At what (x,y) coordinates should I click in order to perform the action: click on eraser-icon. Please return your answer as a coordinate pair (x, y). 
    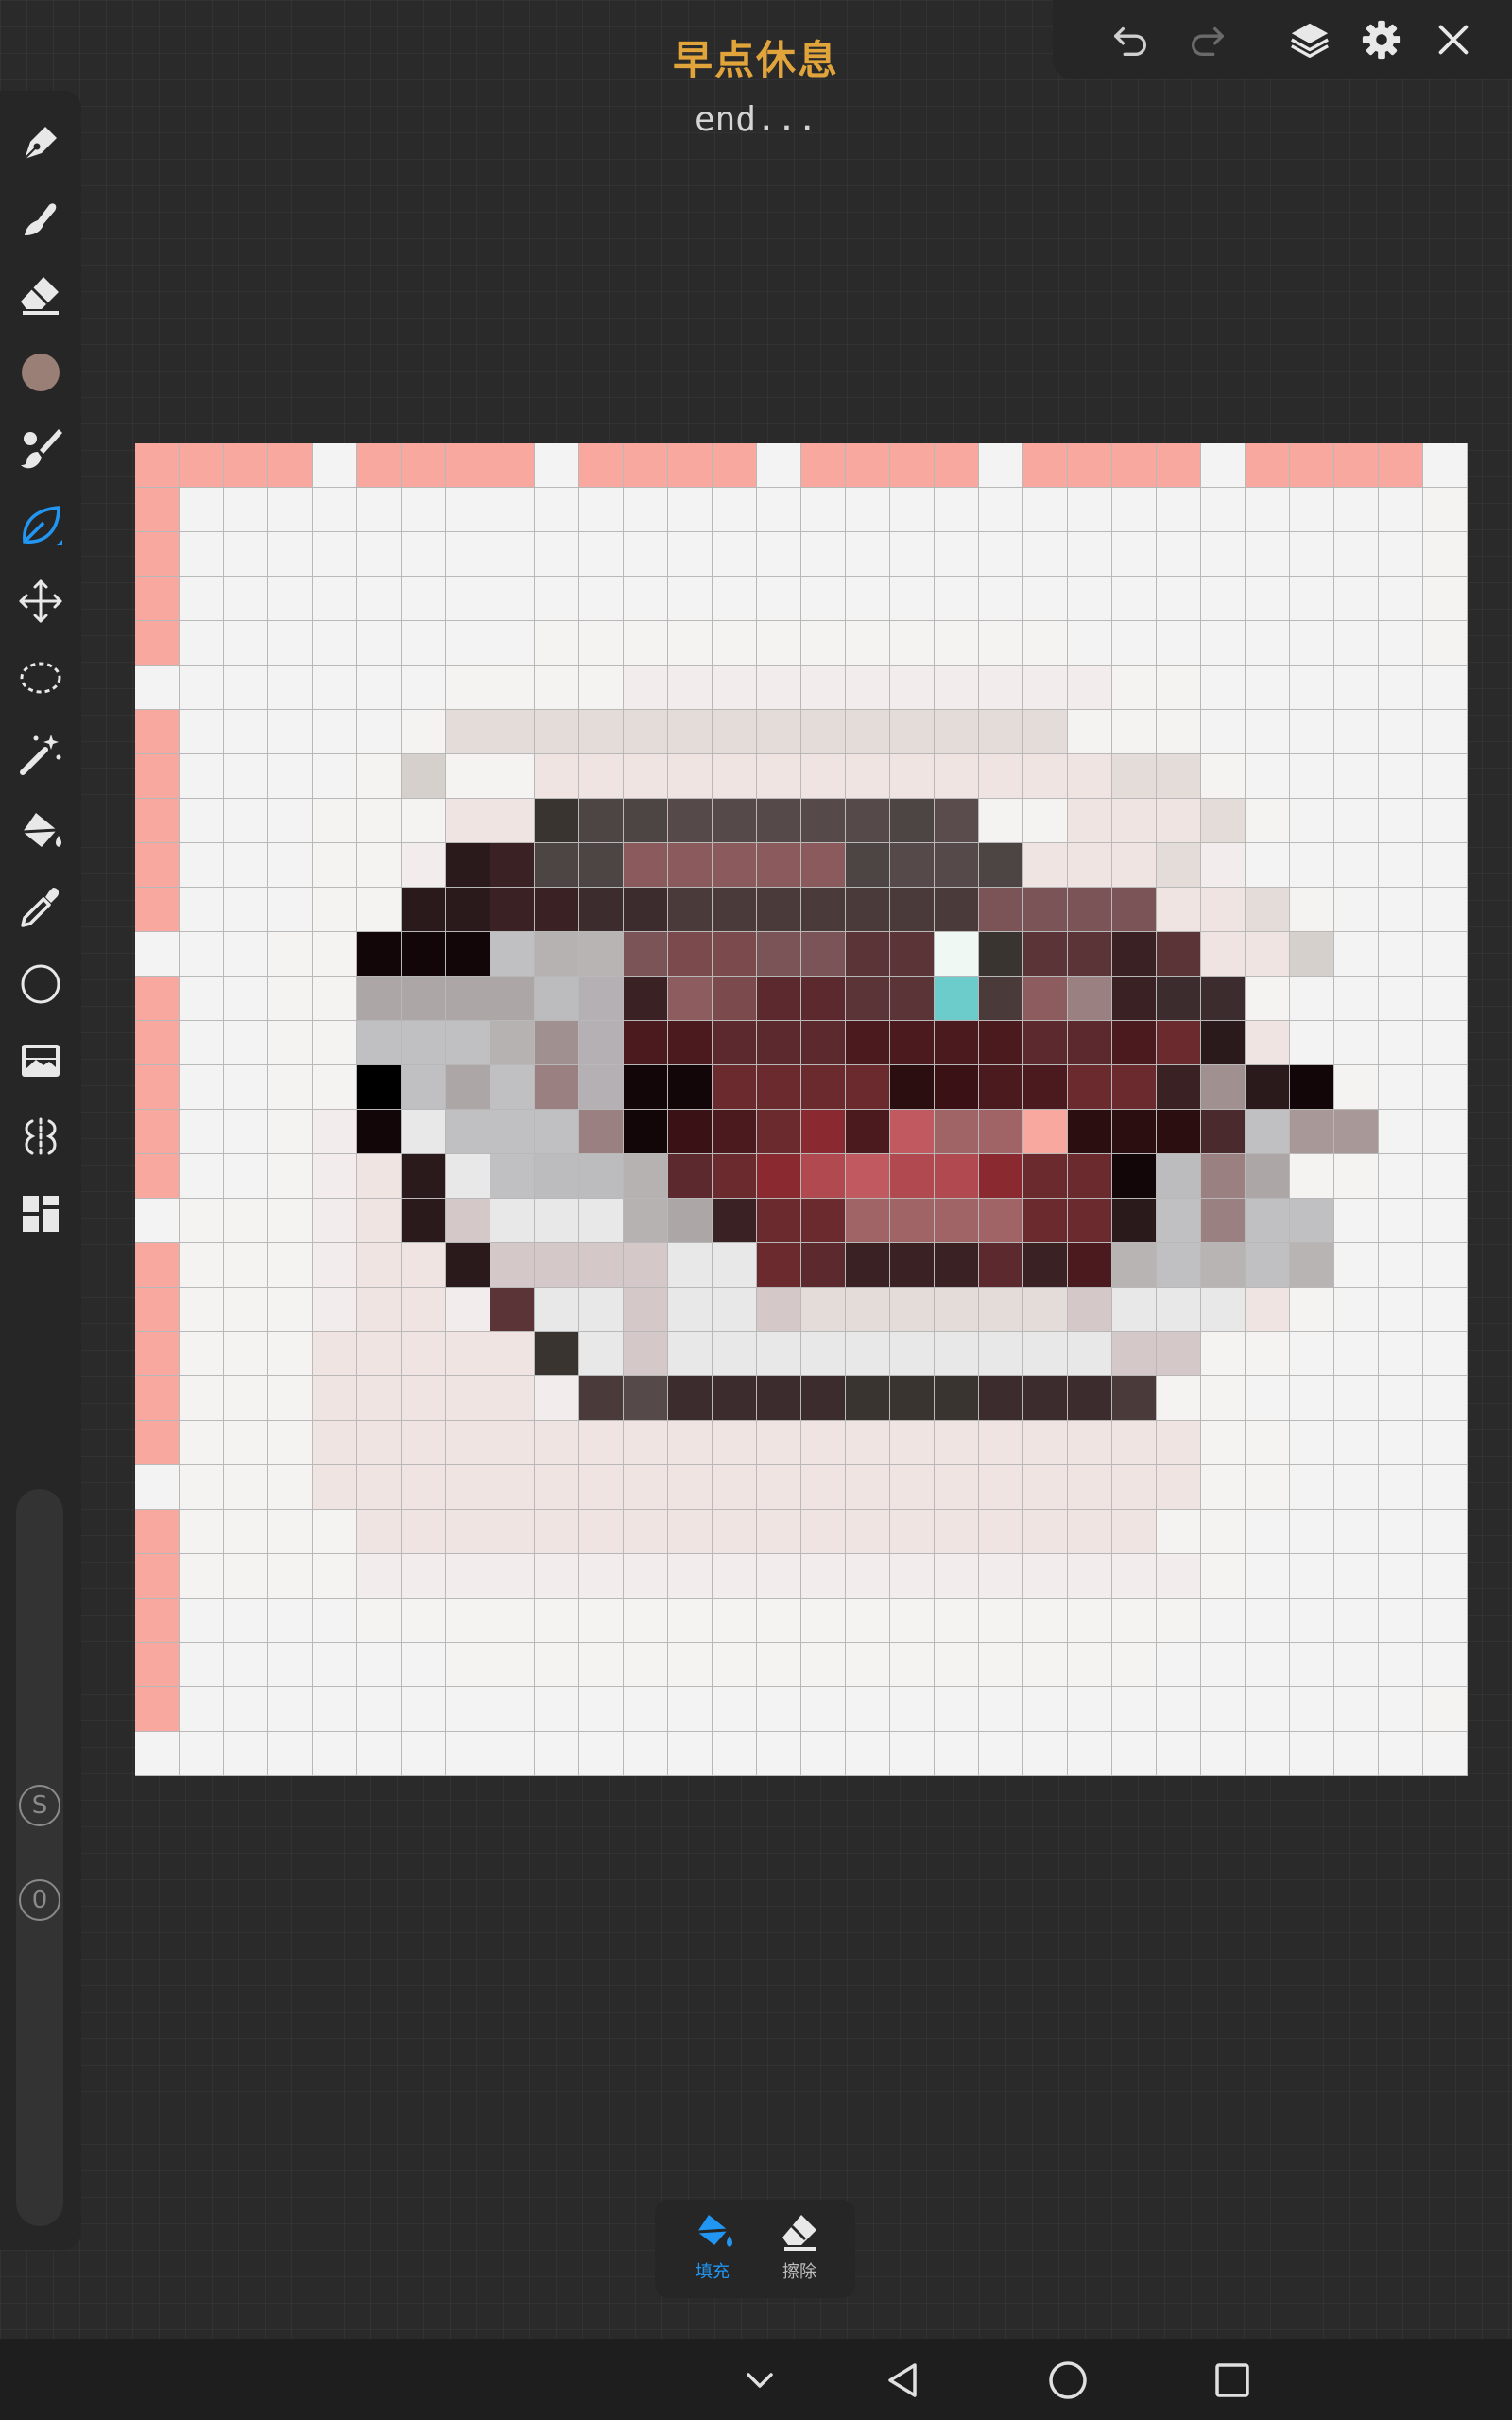
    Looking at the image, I should click on (40, 295).